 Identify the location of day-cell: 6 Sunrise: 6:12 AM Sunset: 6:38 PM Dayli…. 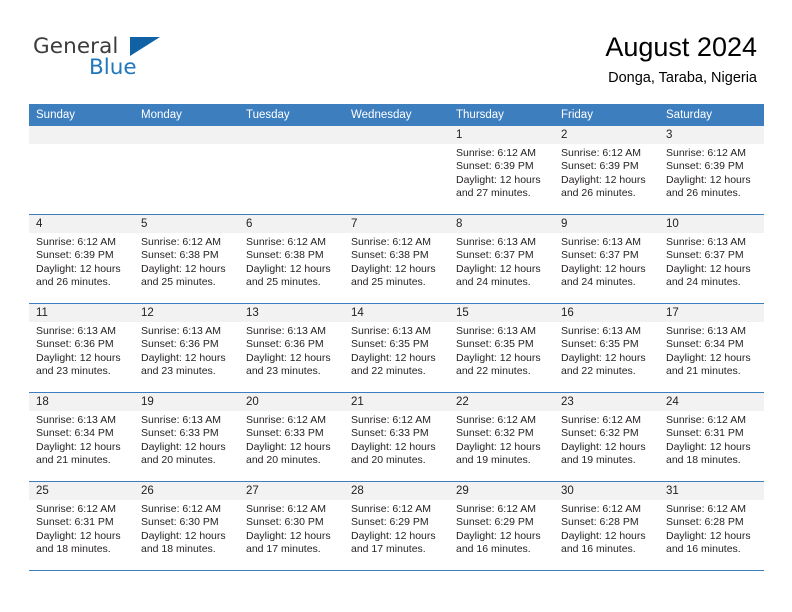
(291, 259).